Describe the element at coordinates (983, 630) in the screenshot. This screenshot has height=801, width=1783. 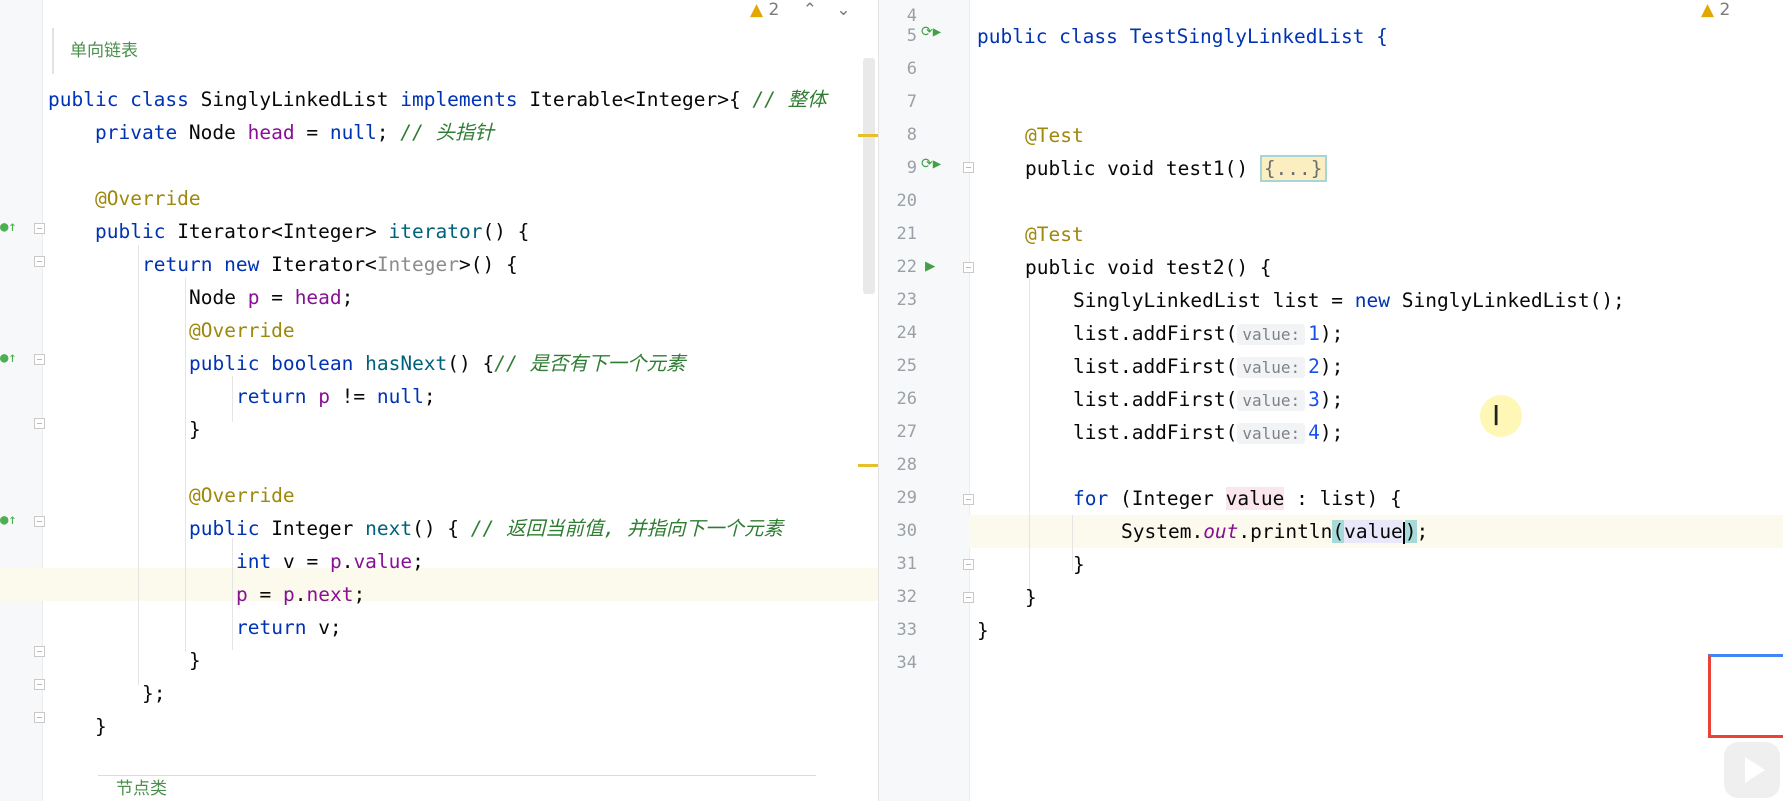
I see `code-line-33: }` at that location.